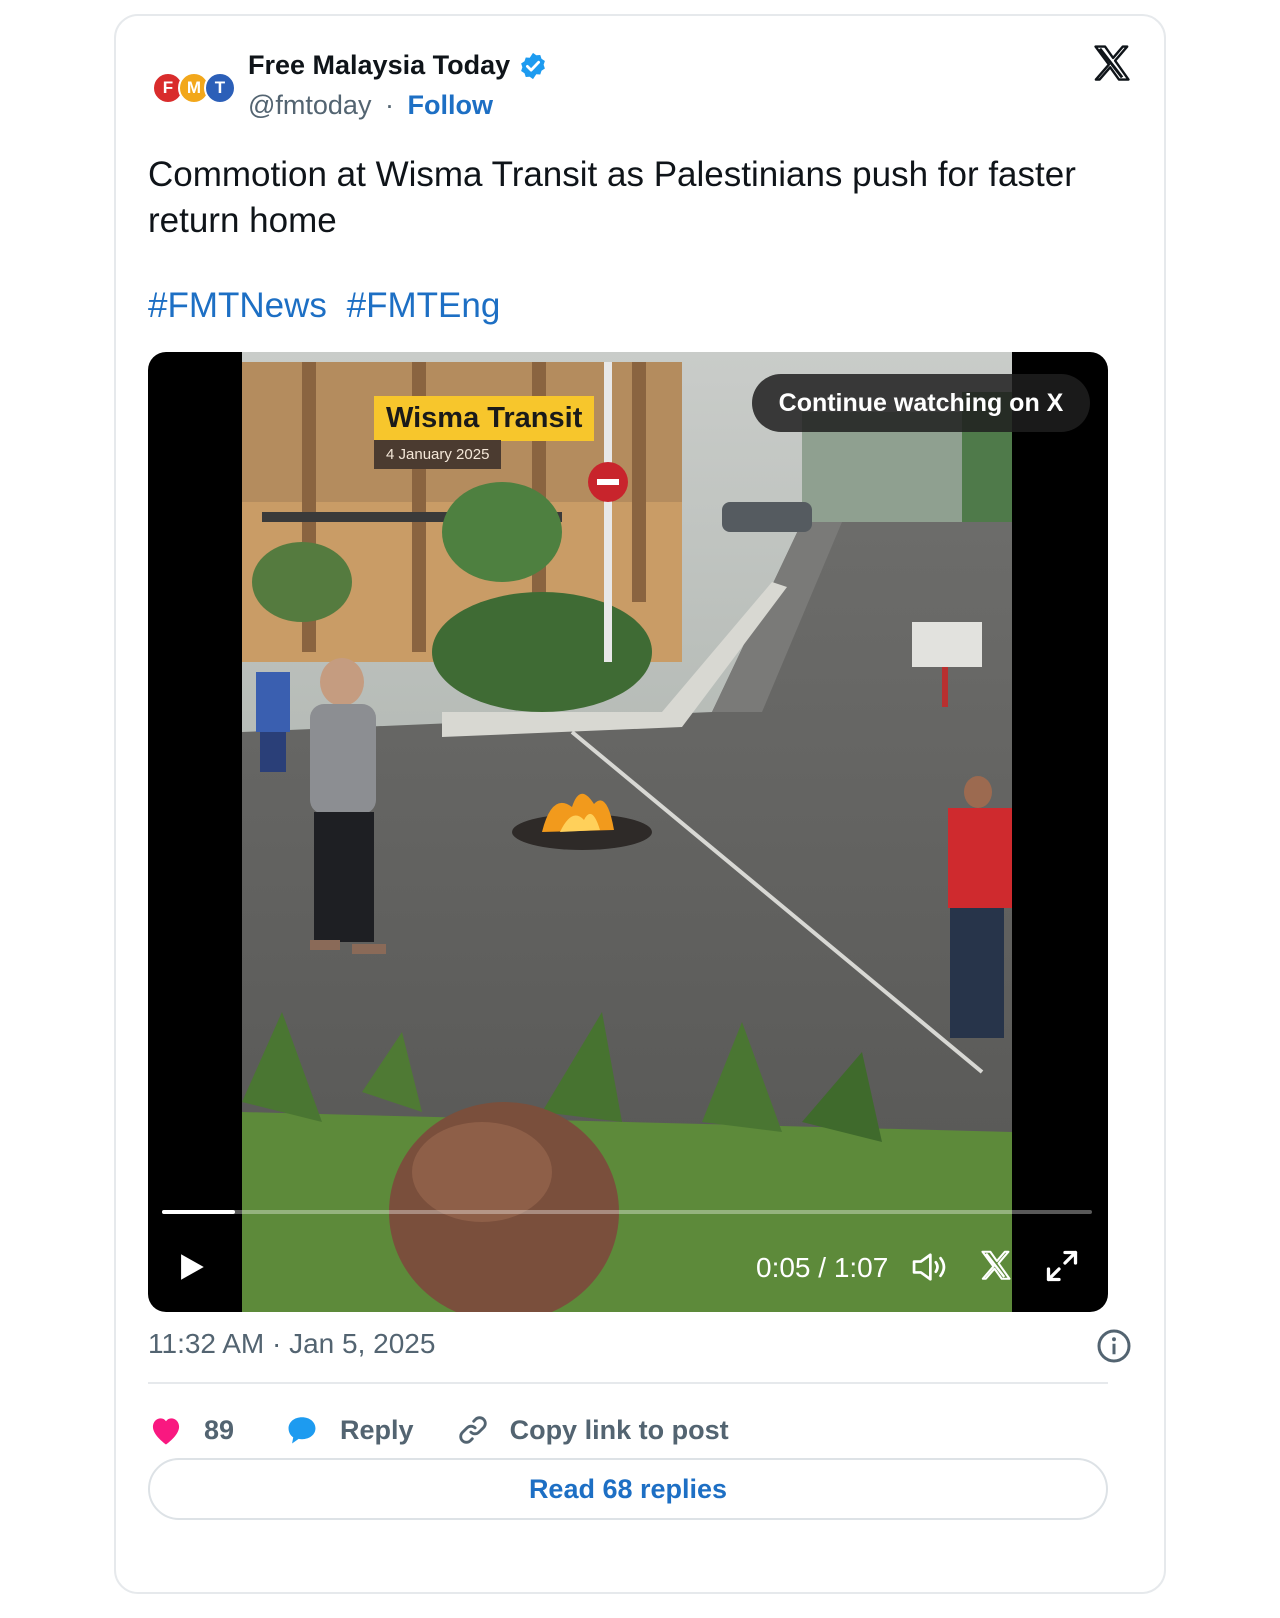  I want to click on link-icon, so click(472, 1430).